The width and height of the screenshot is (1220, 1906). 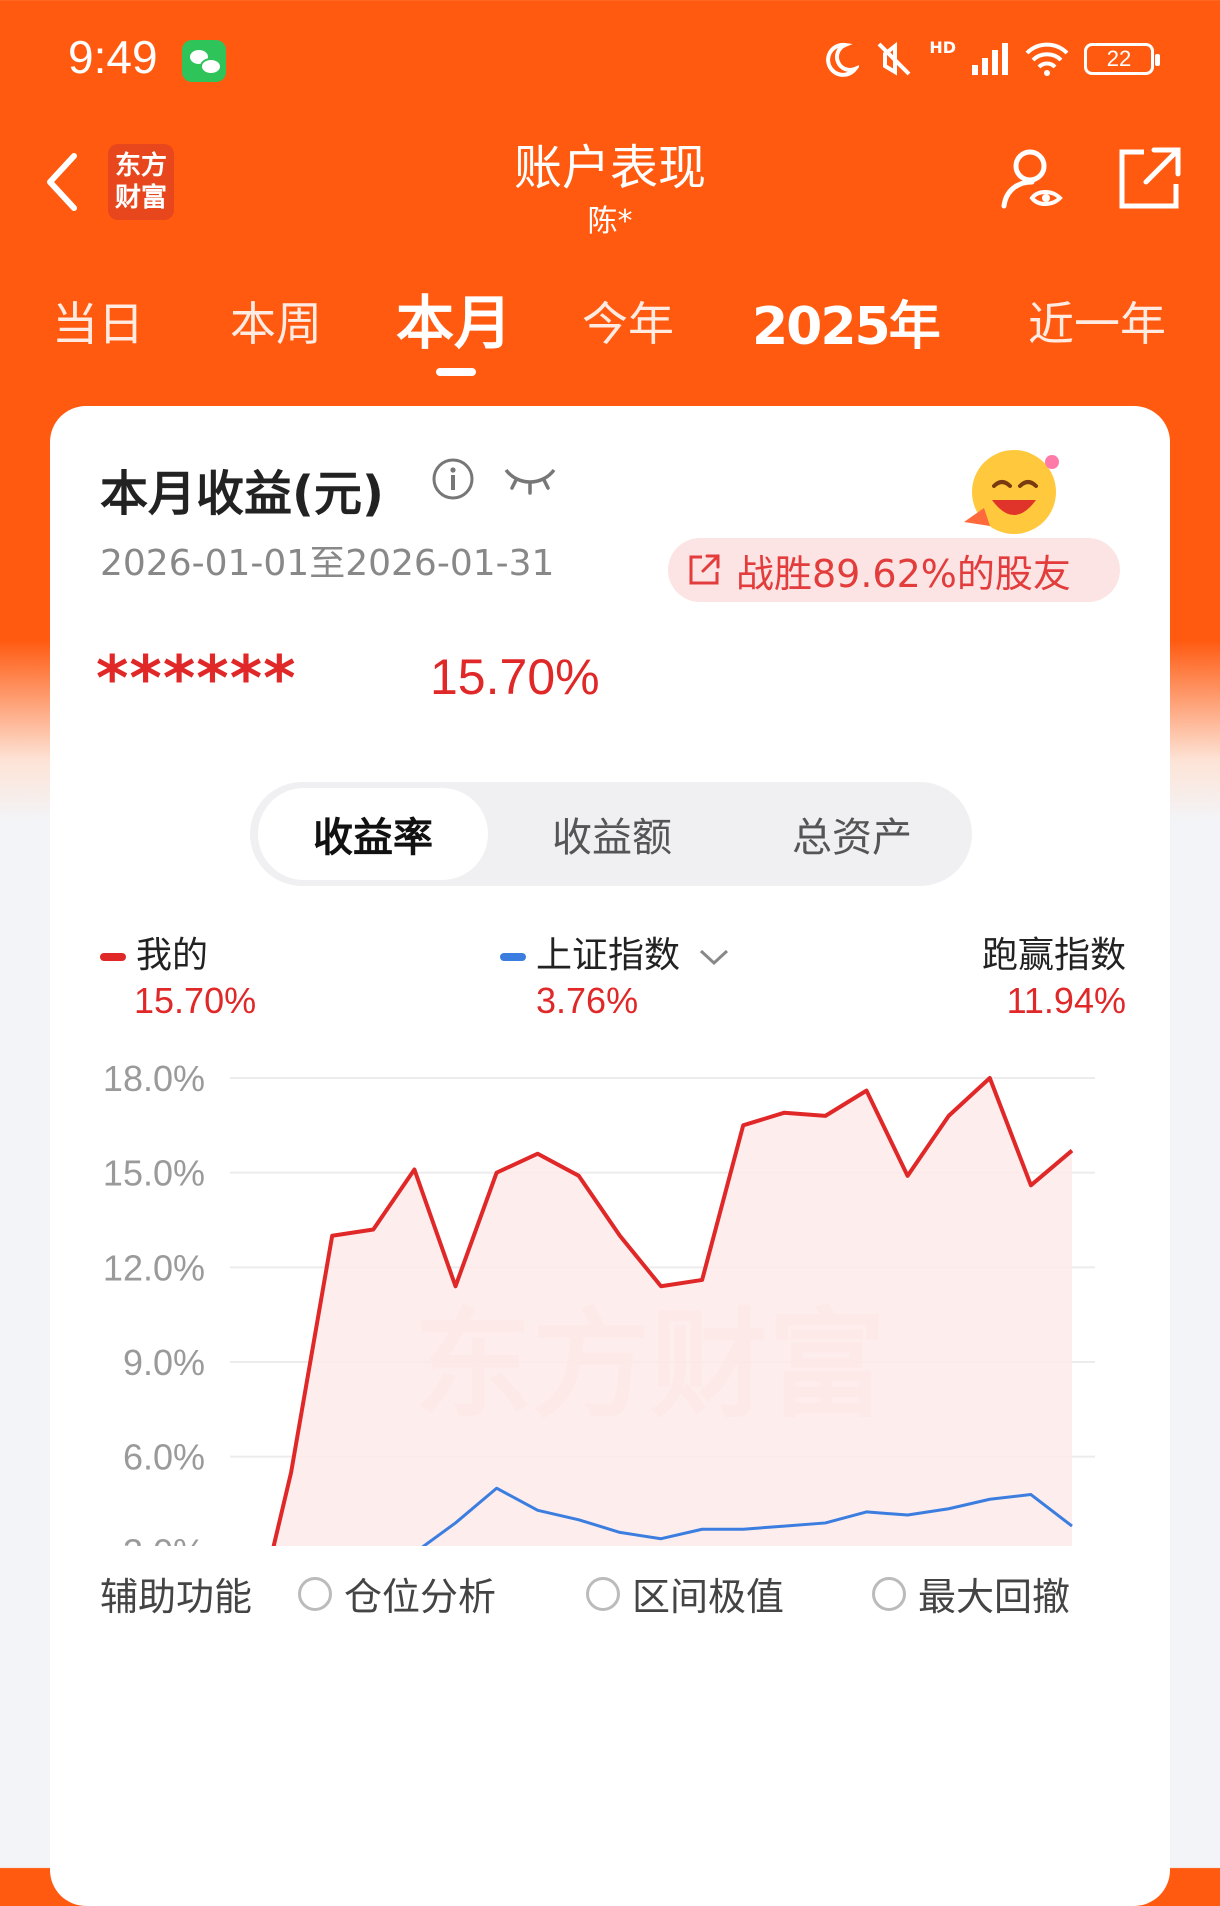 What do you see at coordinates (628, 321) in the screenshot?
I see `tab-this-year: 今年` at bounding box center [628, 321].